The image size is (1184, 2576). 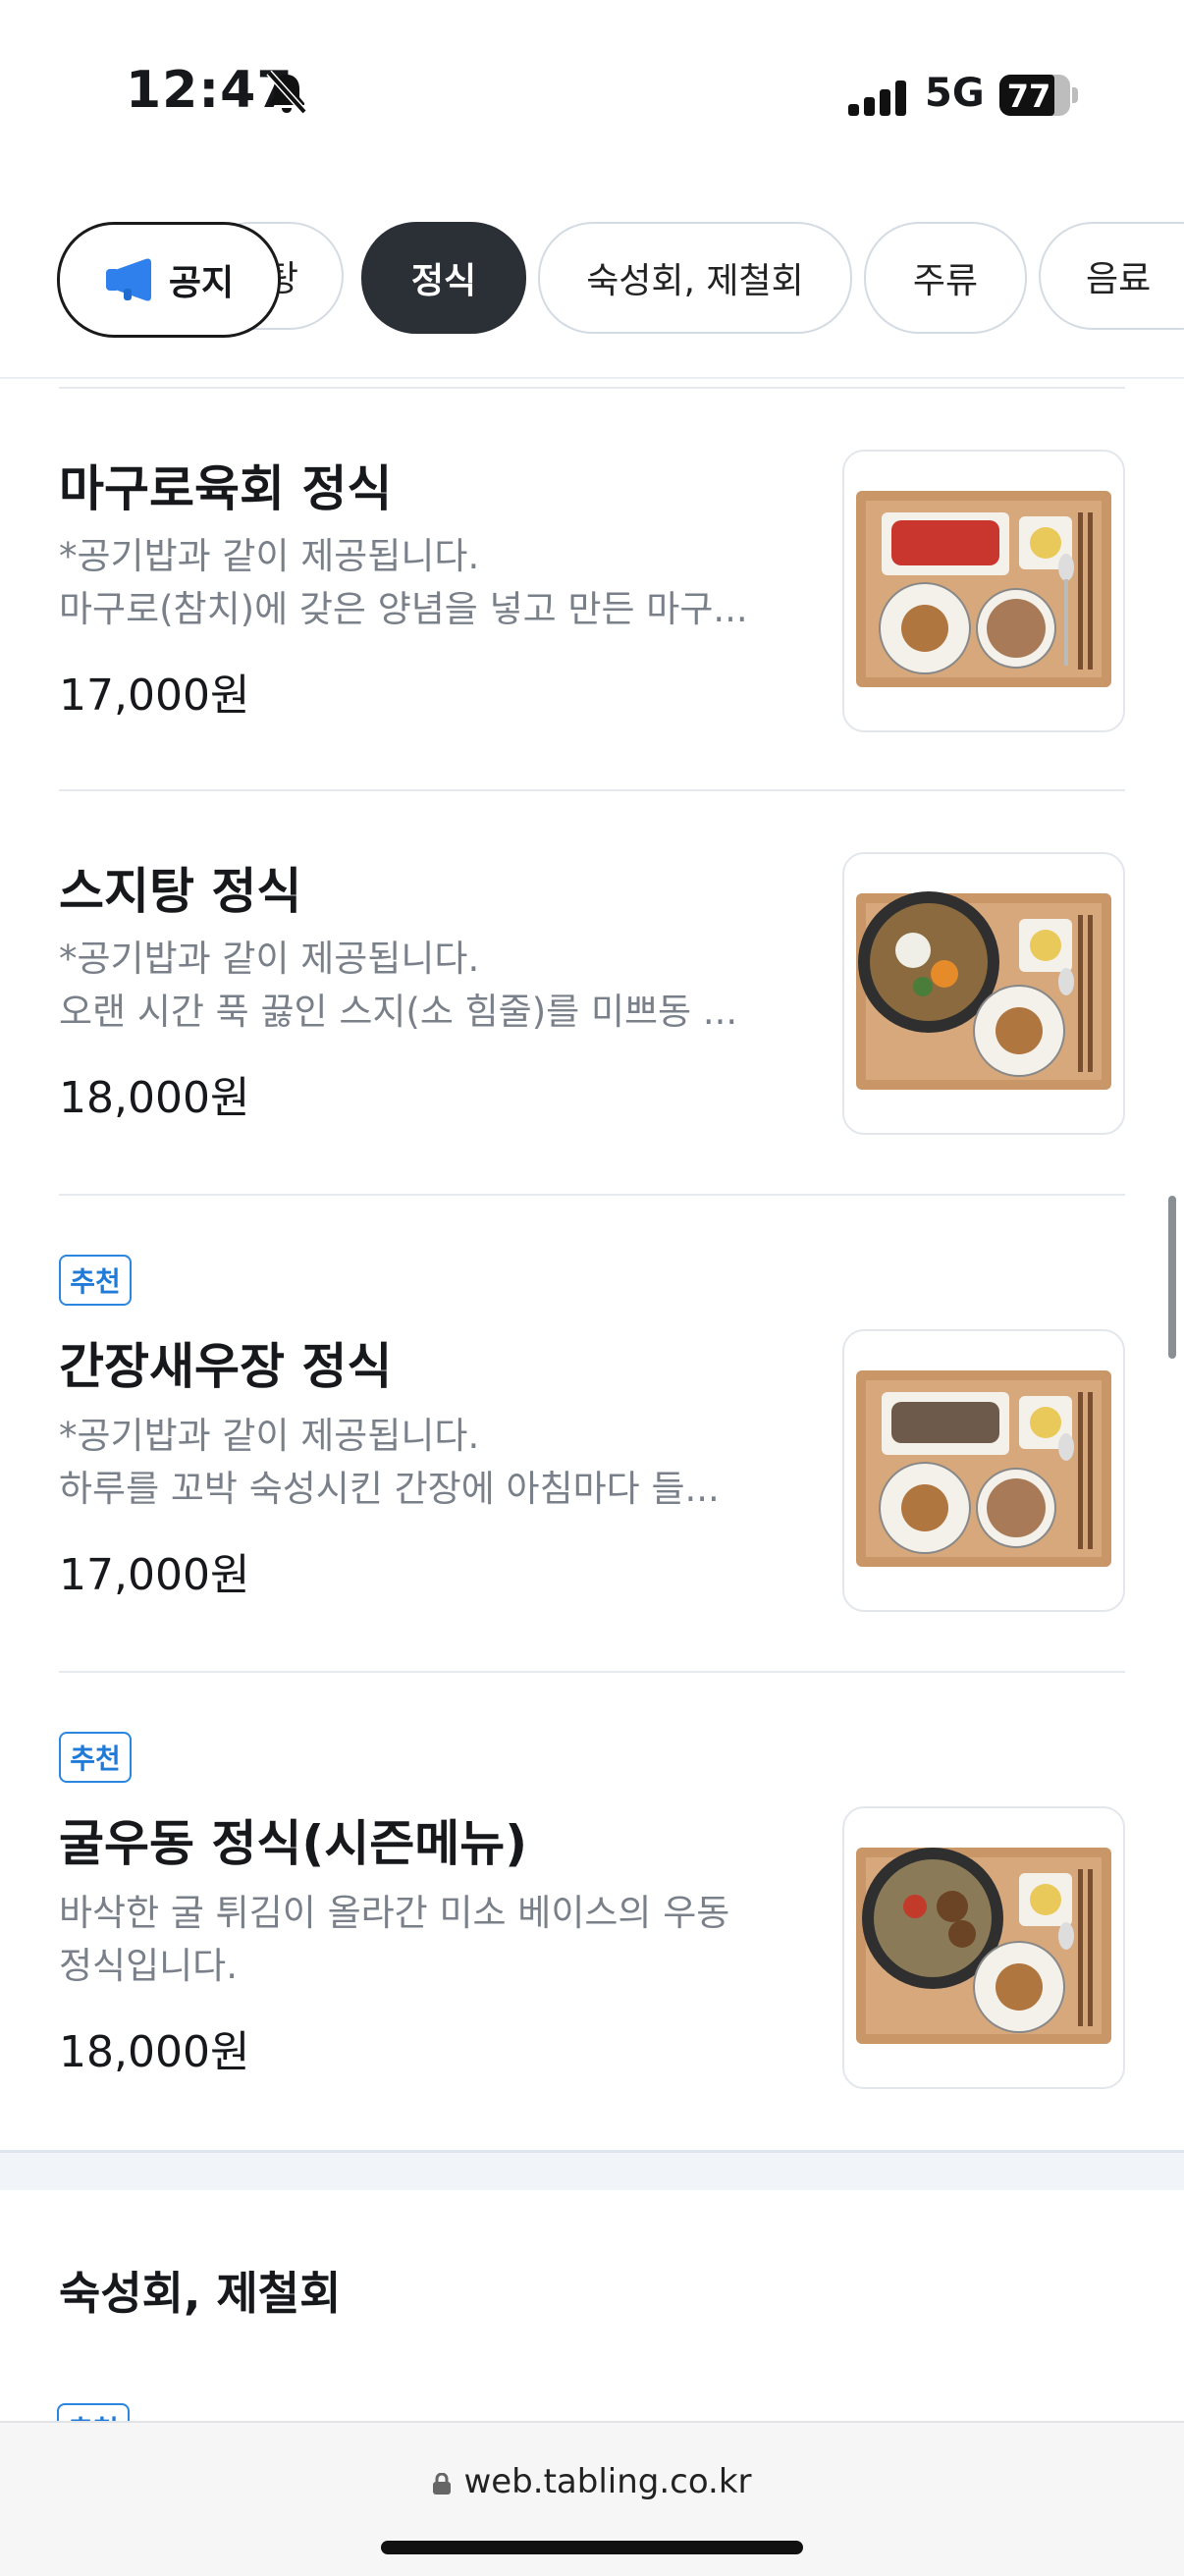 What do you see at coordinates (181, 891) in the screenshot?
I see `menu-item-name: 스지탕 정식` at bounding box center [181, 891].